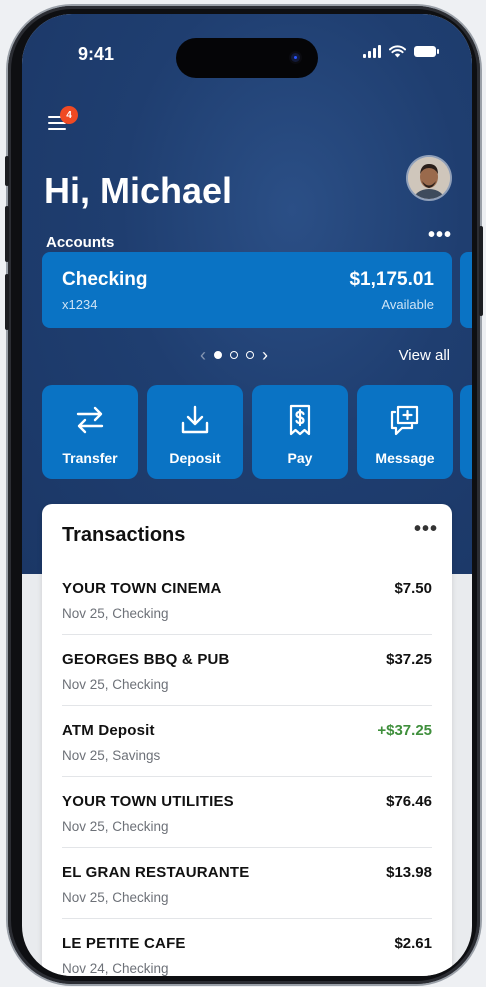  I want to click on transaction-amount: $13.98, so click(409, 872).